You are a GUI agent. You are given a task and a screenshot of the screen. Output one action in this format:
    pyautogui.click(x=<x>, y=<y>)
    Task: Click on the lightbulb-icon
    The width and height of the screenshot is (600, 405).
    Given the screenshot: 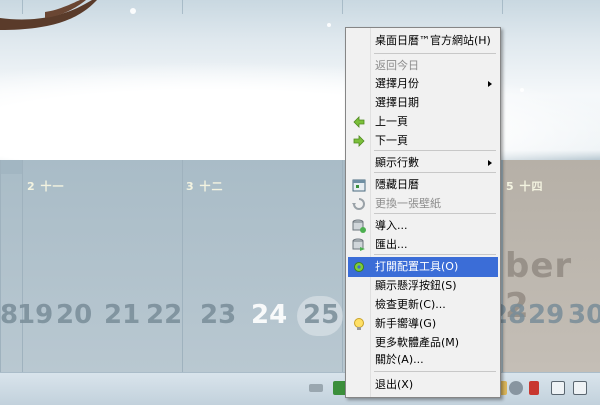 What is the action you would take?
    pyautogui.click(x=359, y=324)
    